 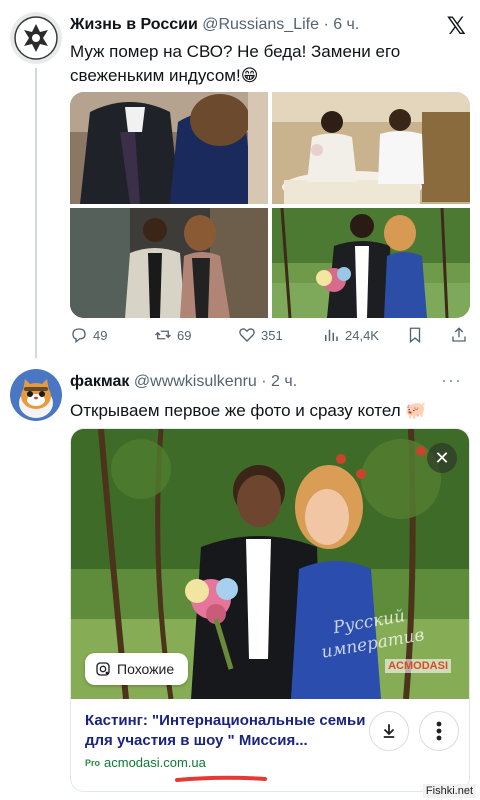 I want to click on download-button, so click(x=389, y=731).